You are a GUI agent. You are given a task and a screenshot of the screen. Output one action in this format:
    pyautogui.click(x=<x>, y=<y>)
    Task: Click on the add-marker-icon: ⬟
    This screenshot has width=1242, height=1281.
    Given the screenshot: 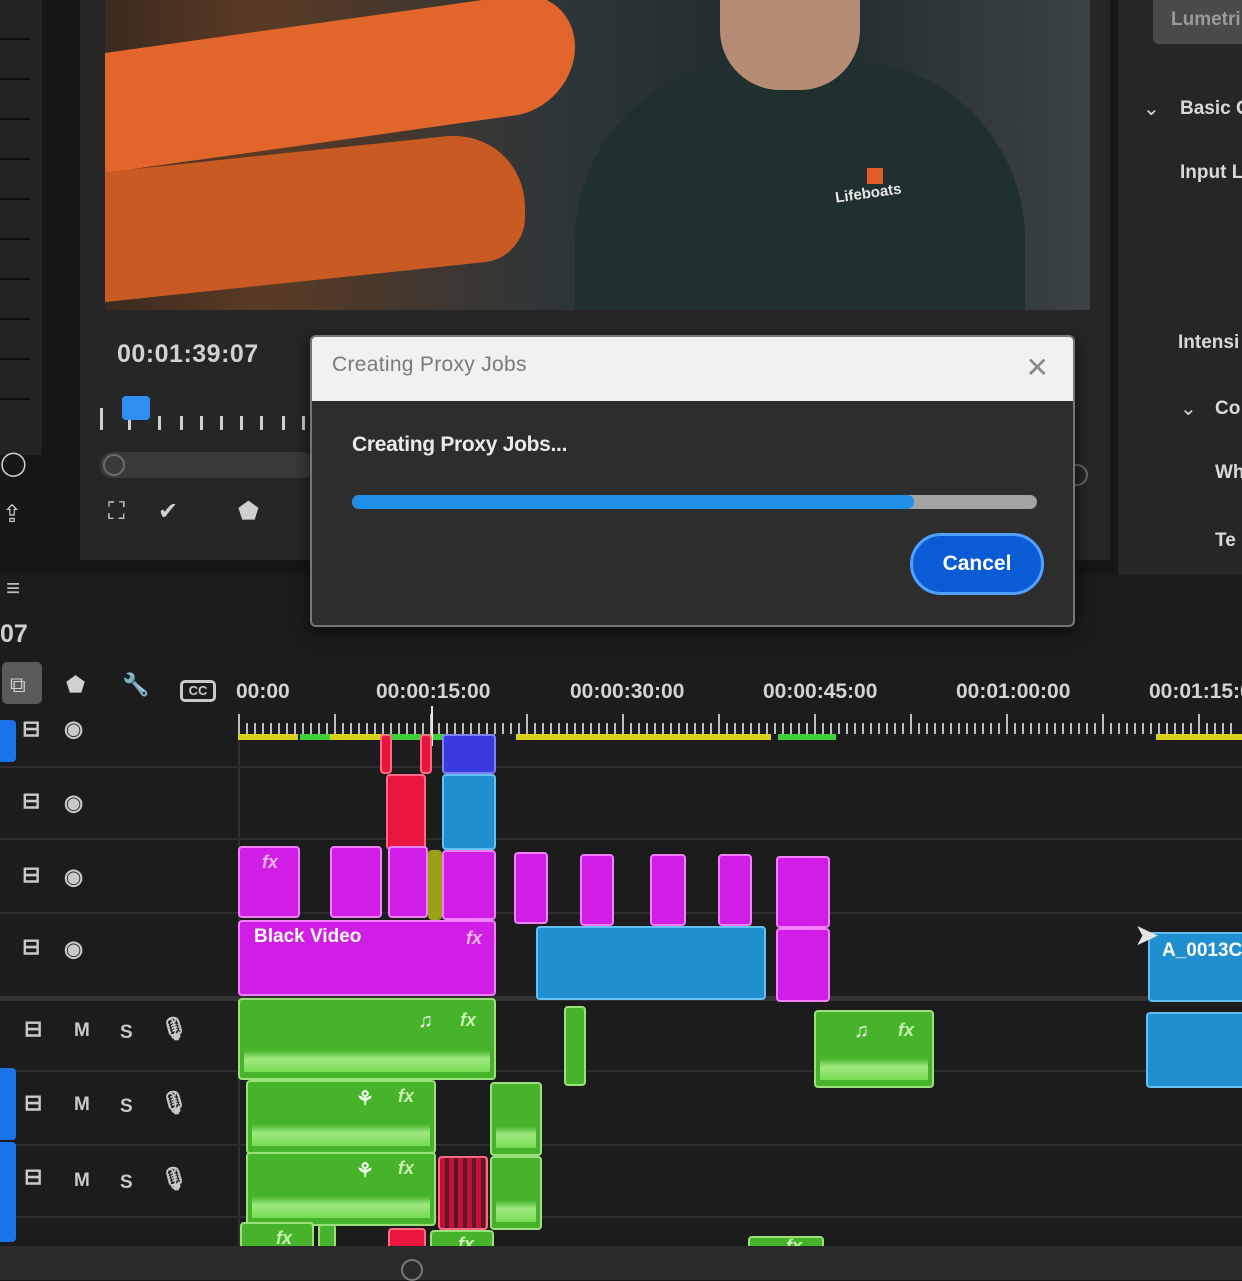 What is the action you would take?
    pyautogui.click(x=75, y=685)
    